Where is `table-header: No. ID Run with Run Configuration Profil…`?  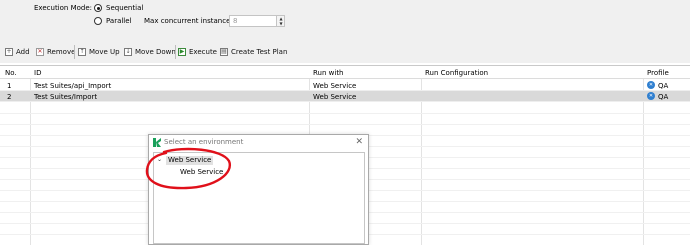
table-header: No. ID Run with Run Configuration Profil… is located at coordinates (345, 72).